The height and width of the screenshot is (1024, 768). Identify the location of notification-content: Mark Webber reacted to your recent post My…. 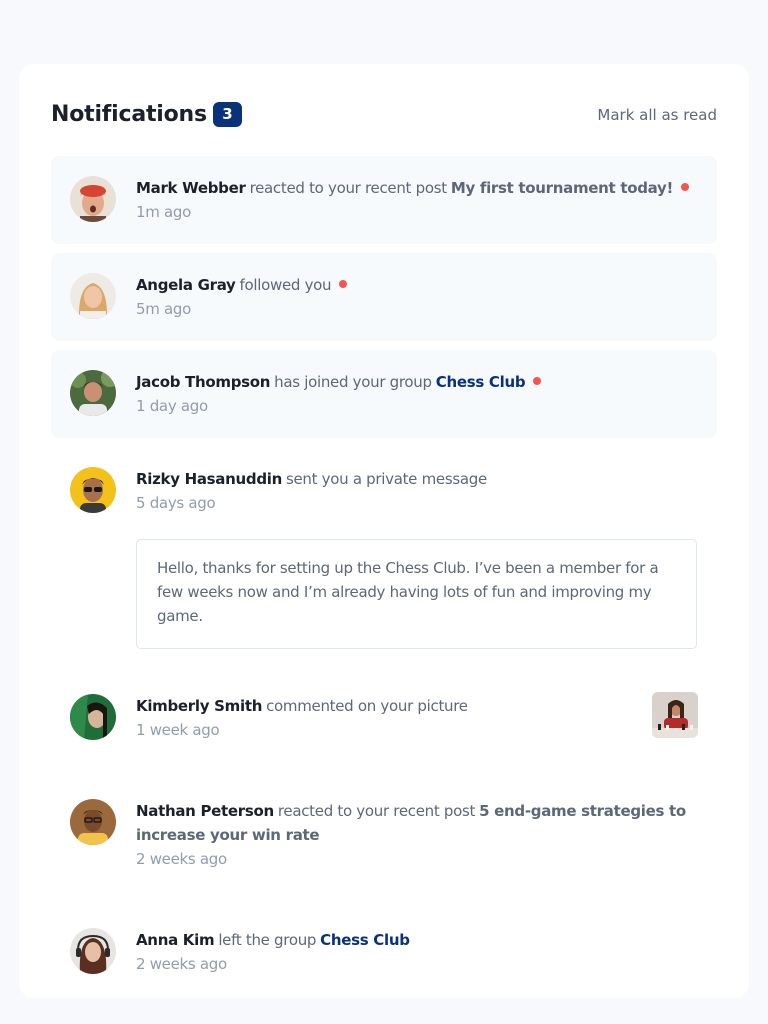
(416, 200).